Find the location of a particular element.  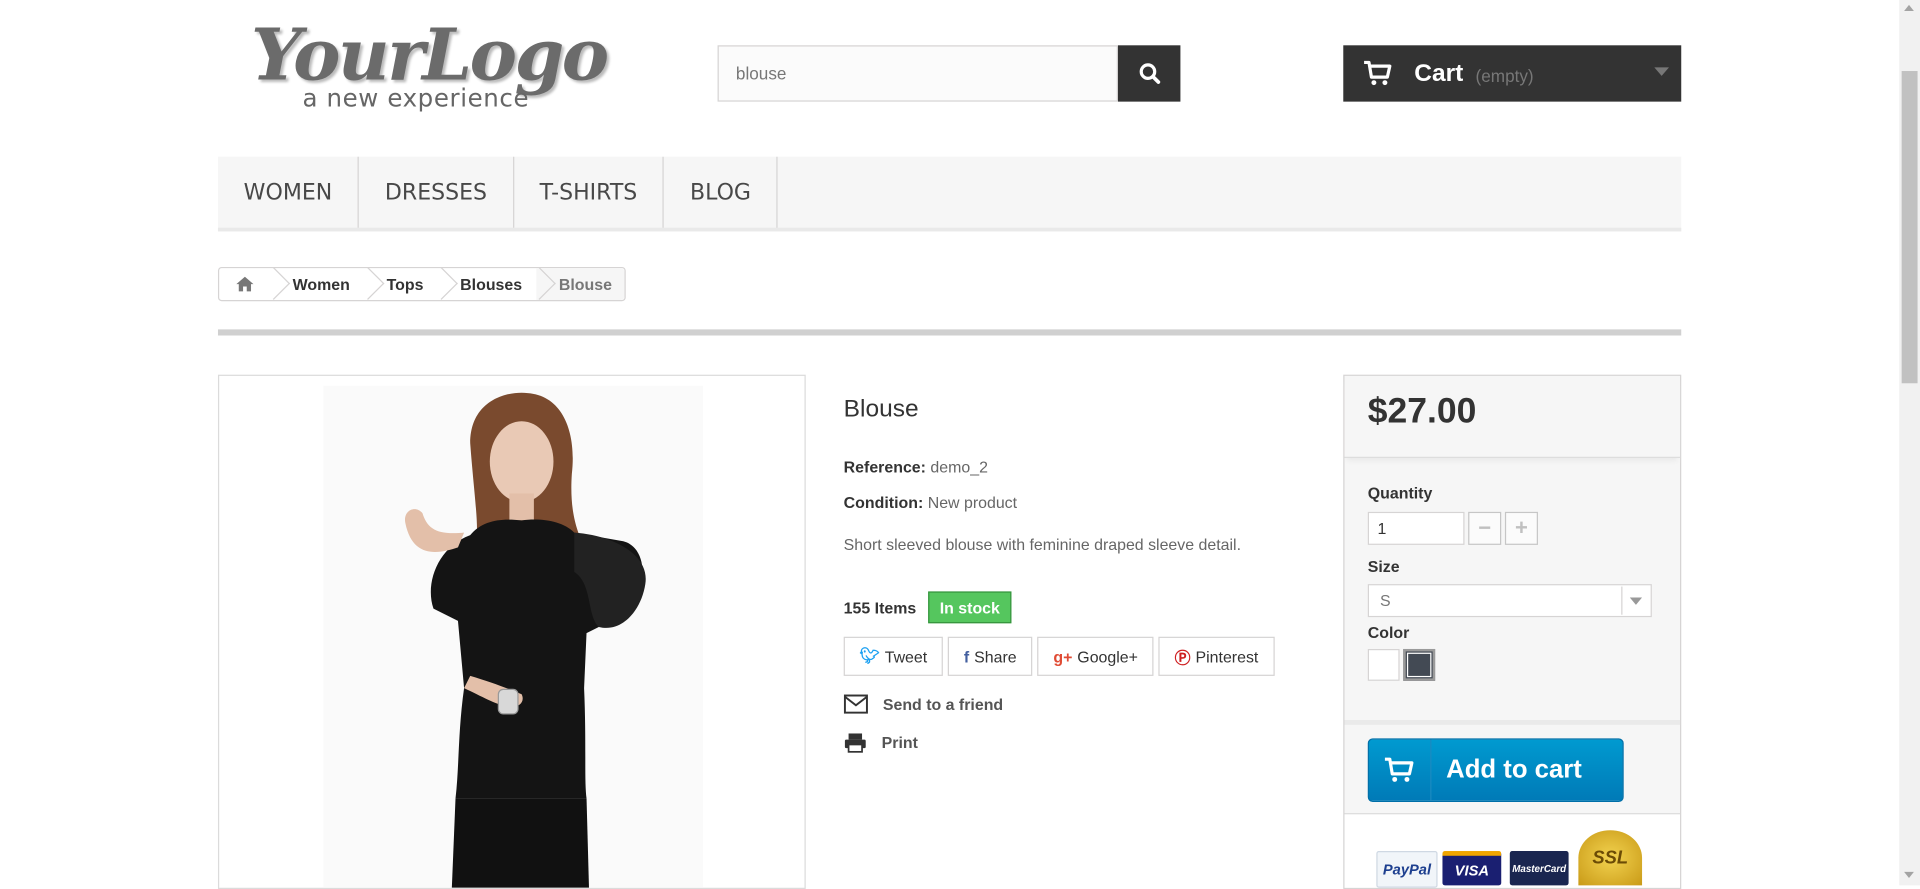

breadcrumb: Women Tops Blouses Blouse is located at coordinates (421, 284).